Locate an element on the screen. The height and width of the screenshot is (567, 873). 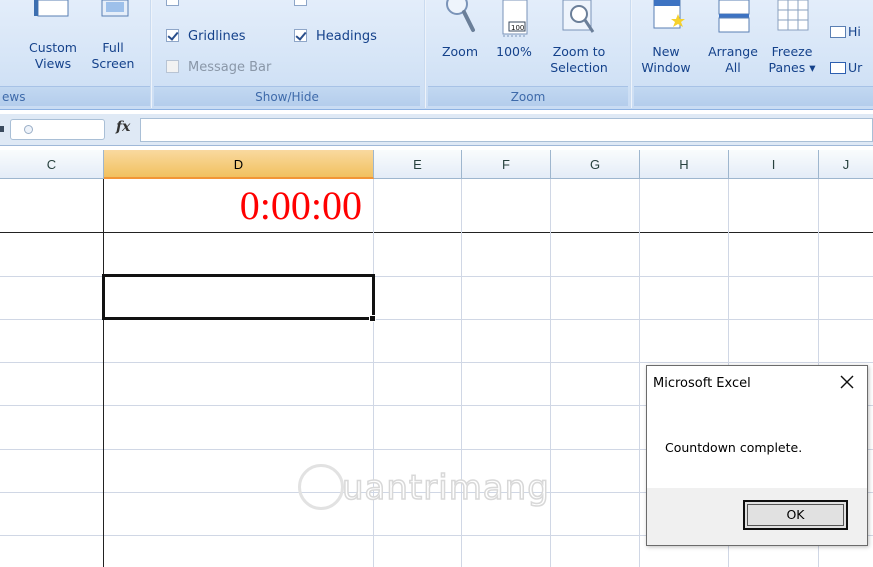
custom-views-icon is located at coordinates (51, 8).